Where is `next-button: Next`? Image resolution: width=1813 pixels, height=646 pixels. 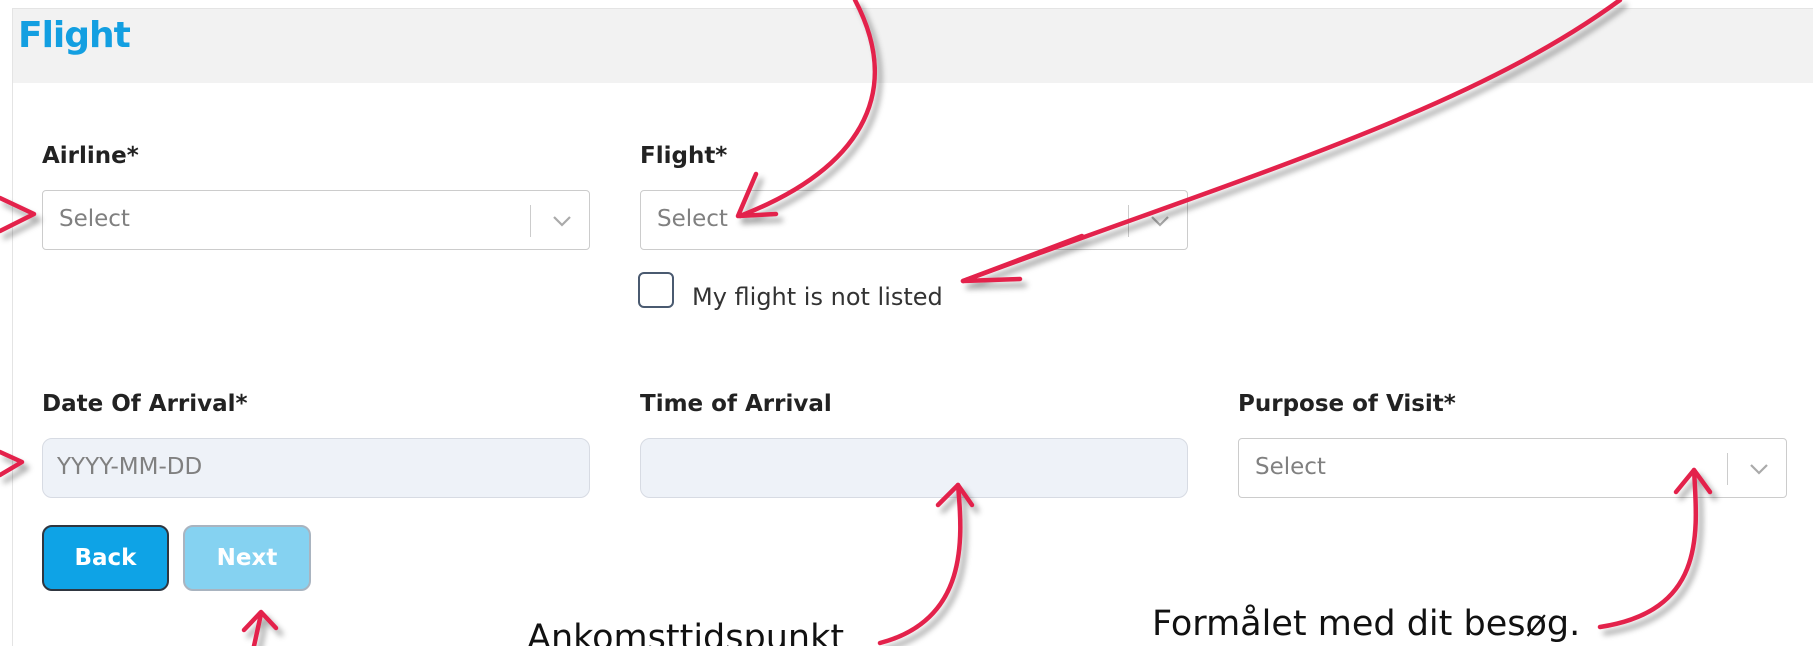
next-button: Next is located at coordinates (247, 558).